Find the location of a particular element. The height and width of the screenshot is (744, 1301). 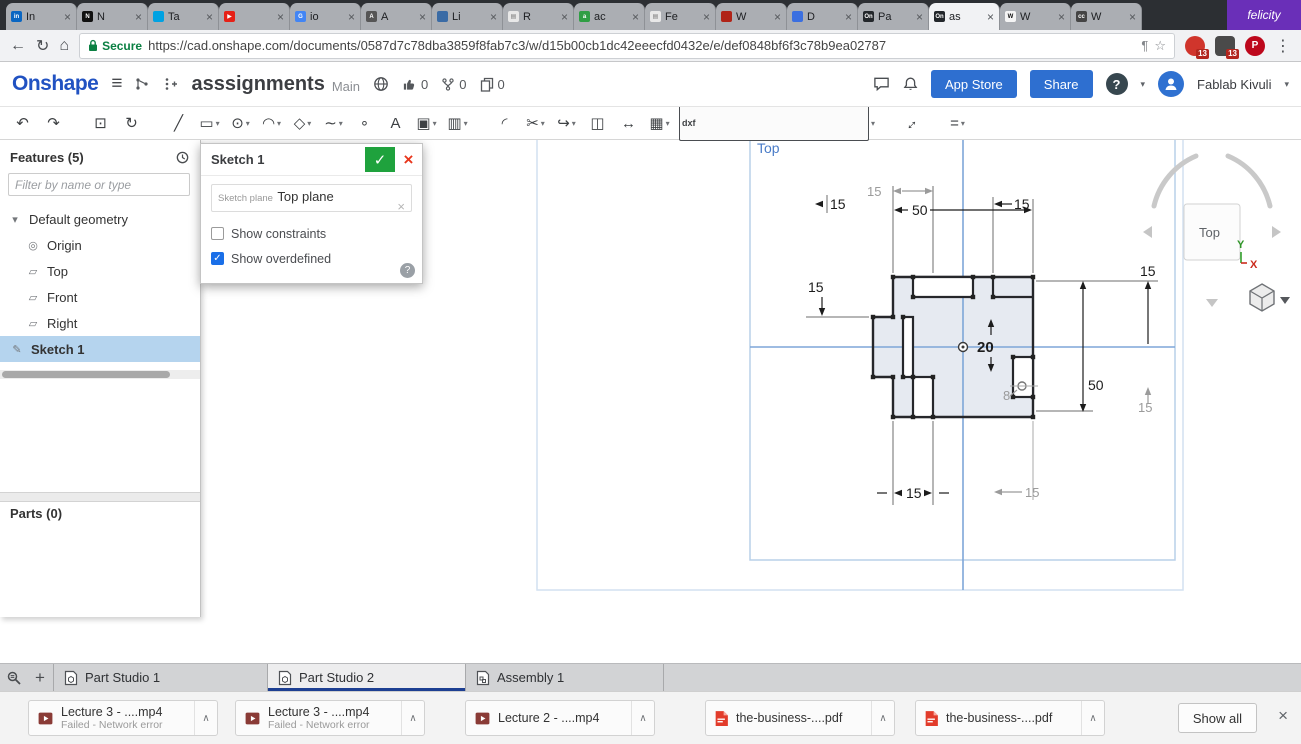

sketch-bottom-slot is located at coordinates (923, 397).